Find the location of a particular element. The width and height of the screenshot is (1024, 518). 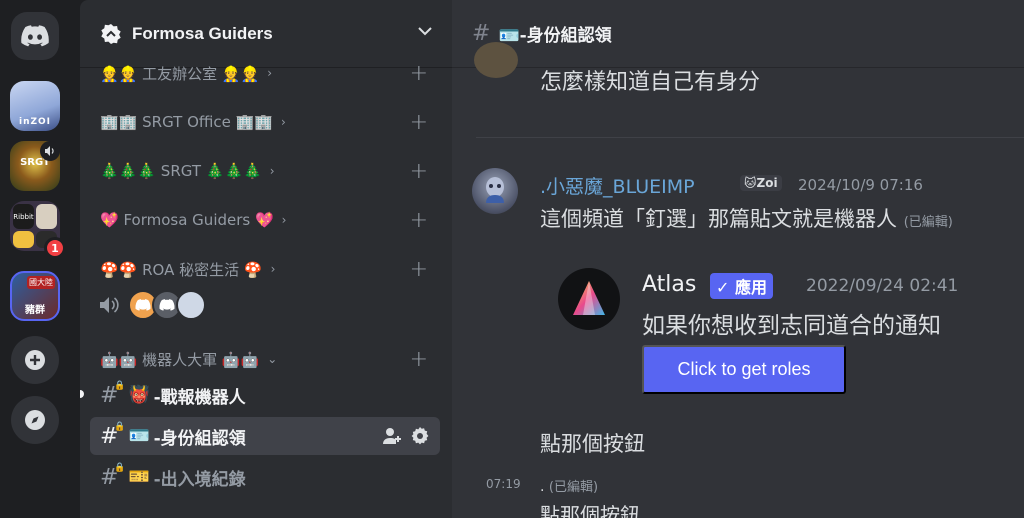

message-timestamp: 2024/10/9 07:16 is located at coordinates (860, 185).